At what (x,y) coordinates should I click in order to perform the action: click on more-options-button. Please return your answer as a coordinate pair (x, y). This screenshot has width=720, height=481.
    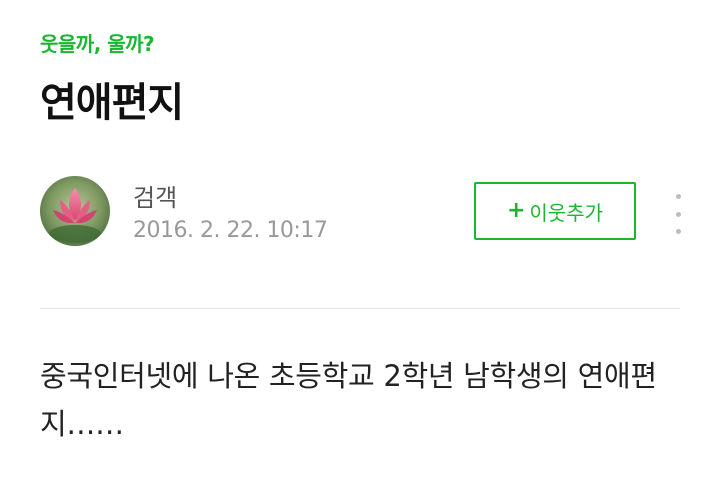
    Looking at the image, I should click on (678, 214).